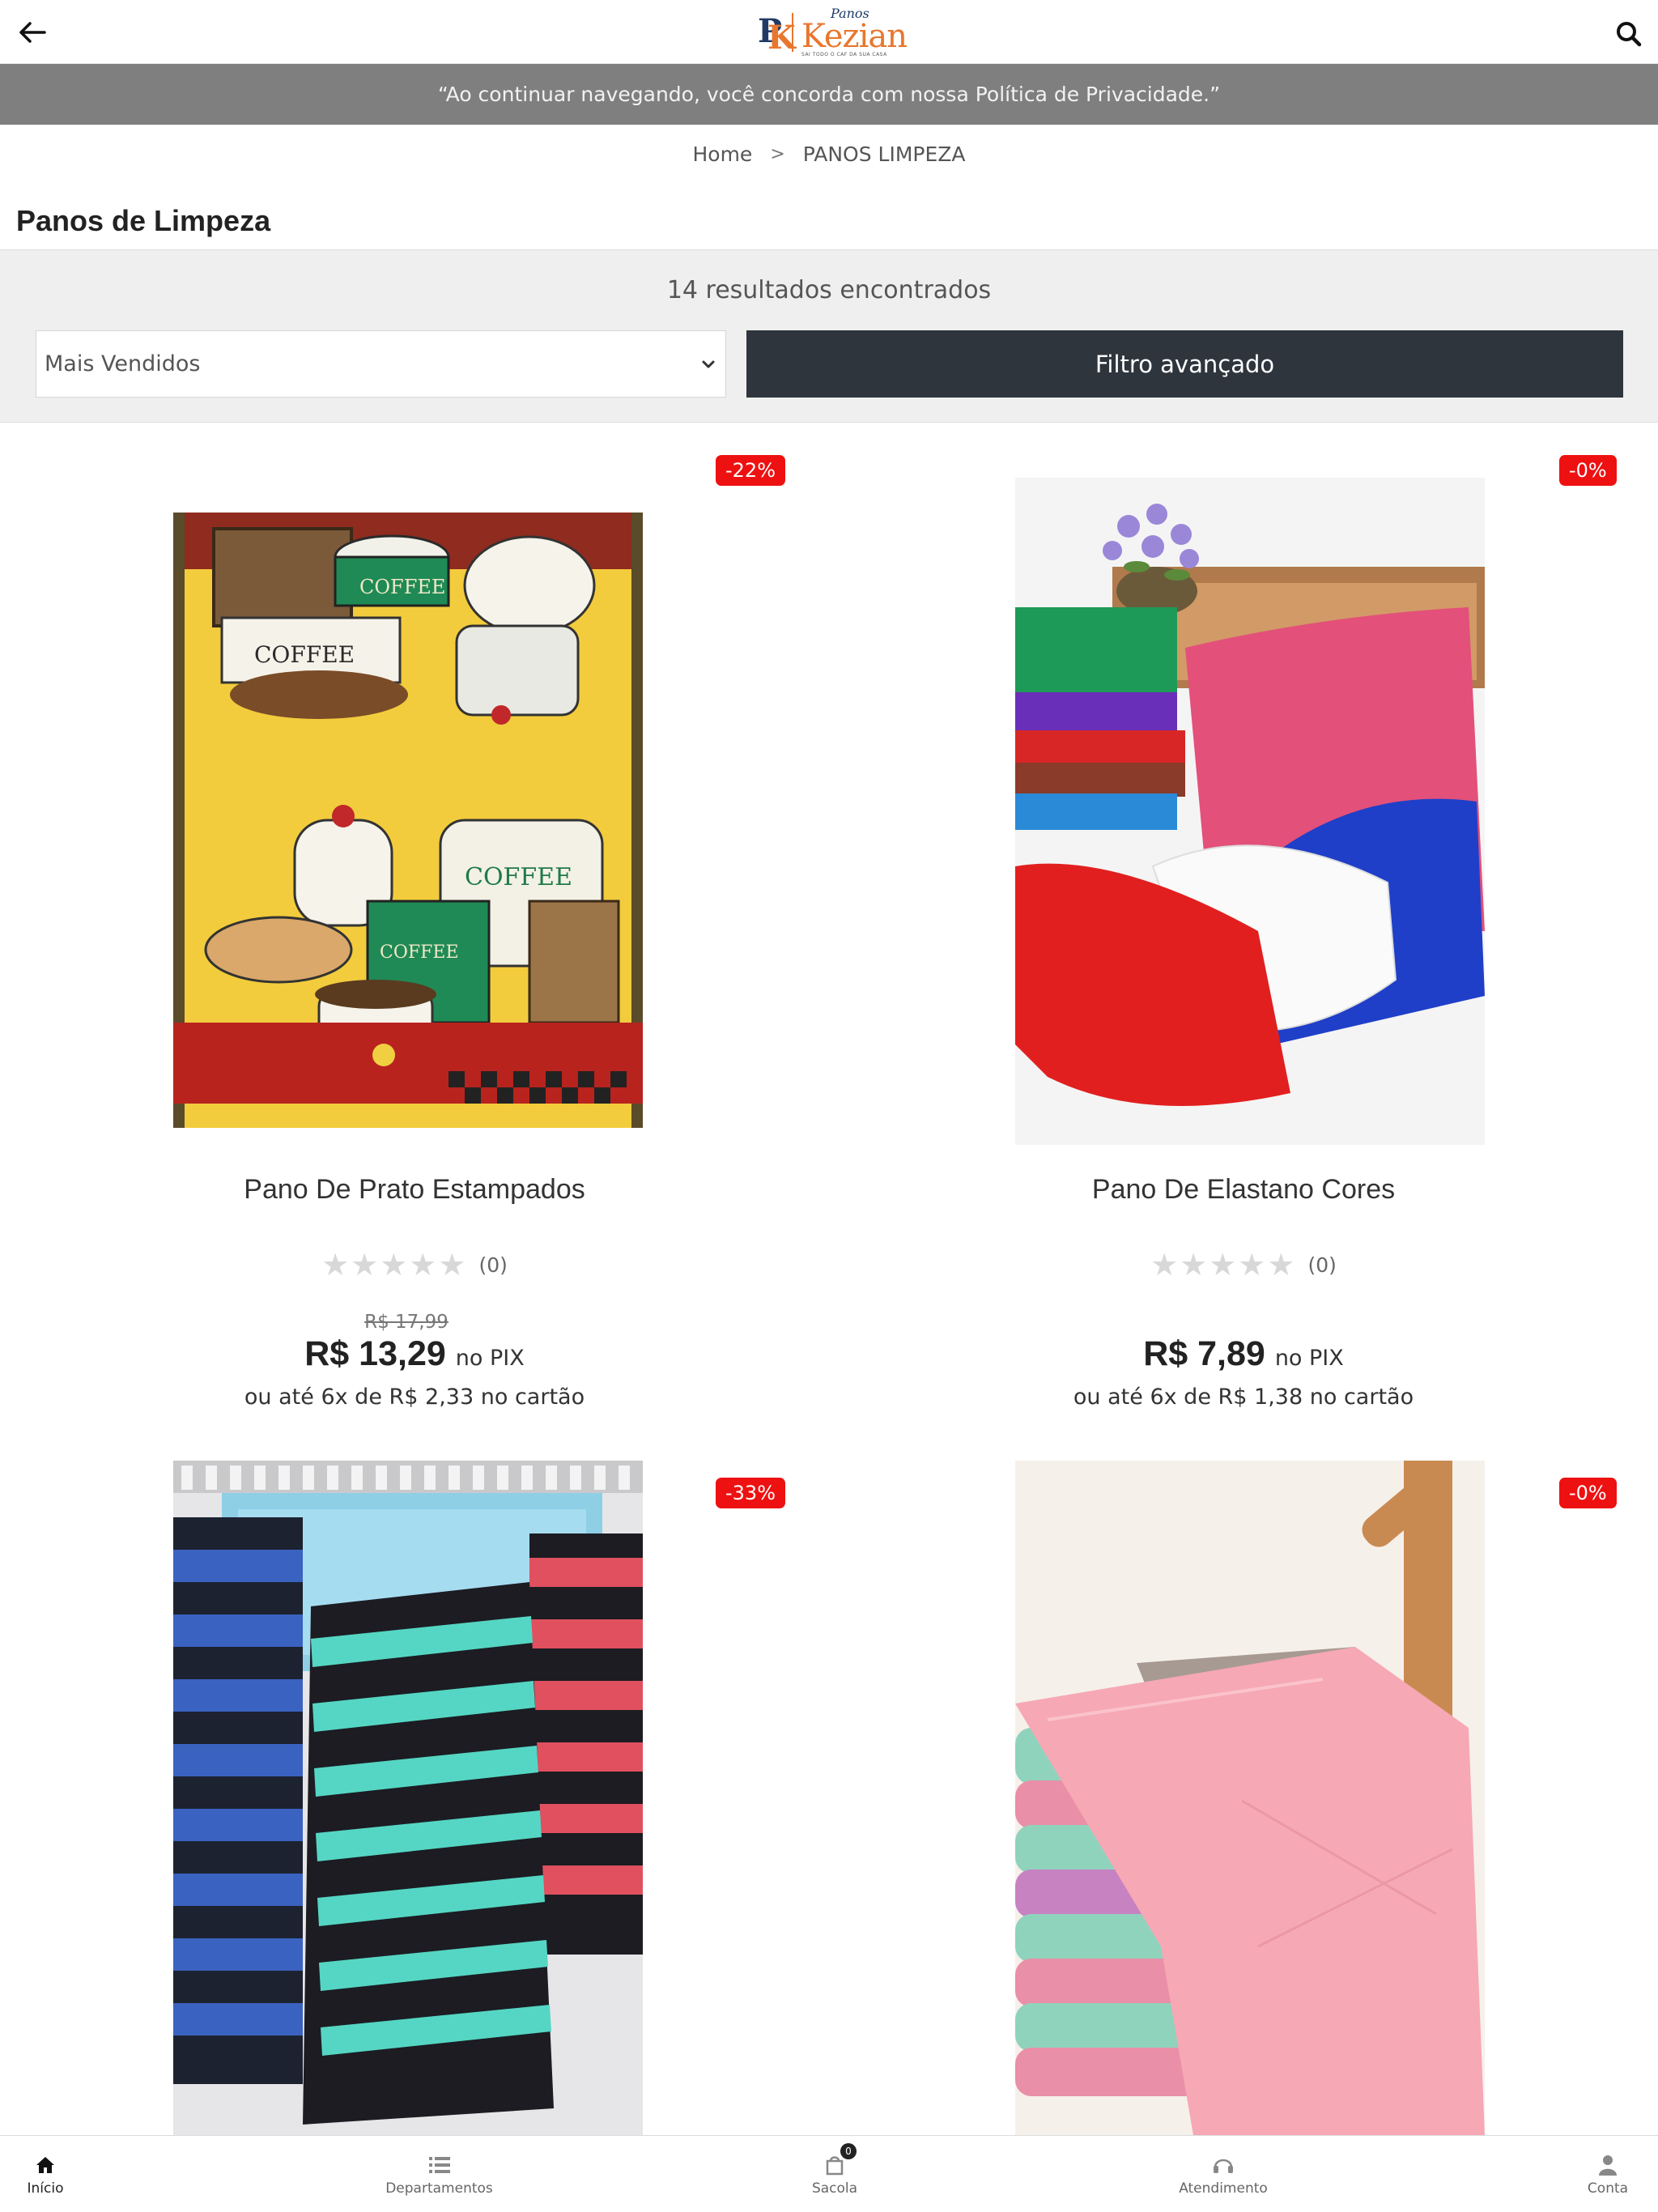  I want to click on list-icon, so click(439, 2165).